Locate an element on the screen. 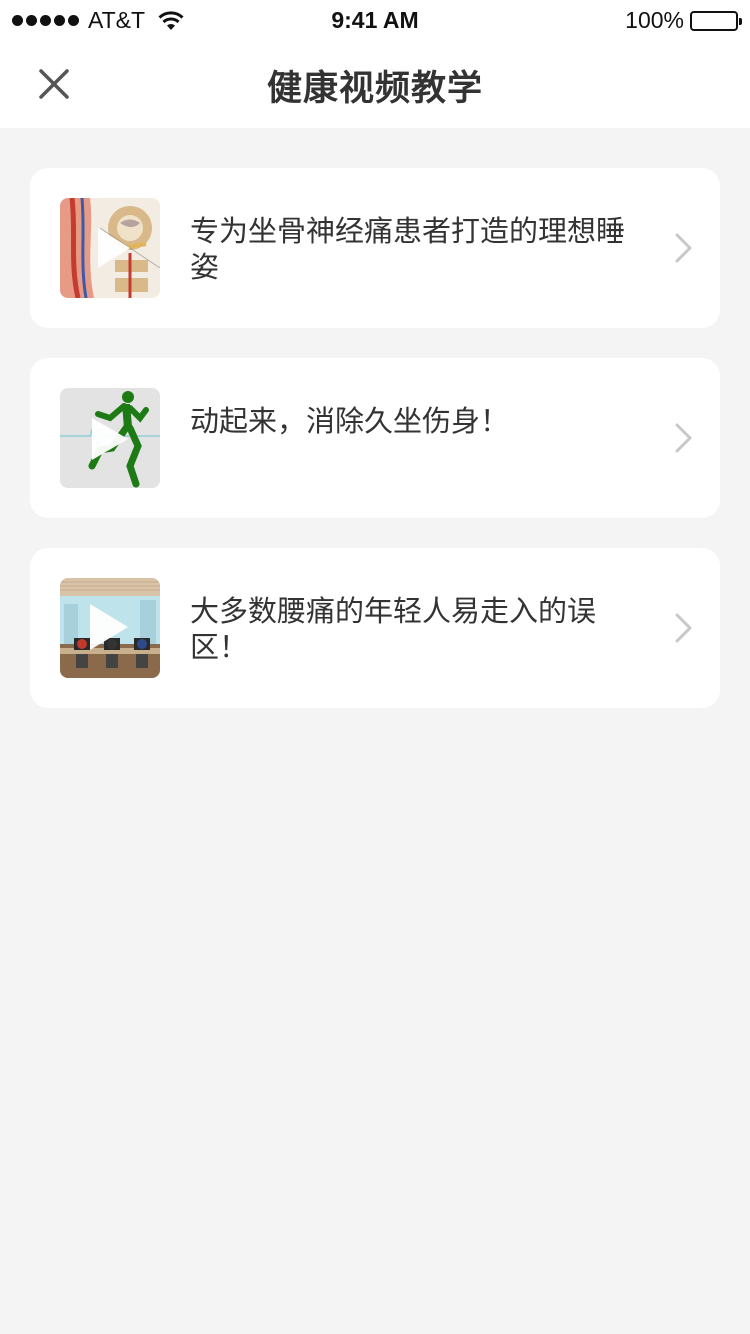  video-title: 专为坐骨神经痛患者打造的理想睡姿 is located at coordinates (408, 249).